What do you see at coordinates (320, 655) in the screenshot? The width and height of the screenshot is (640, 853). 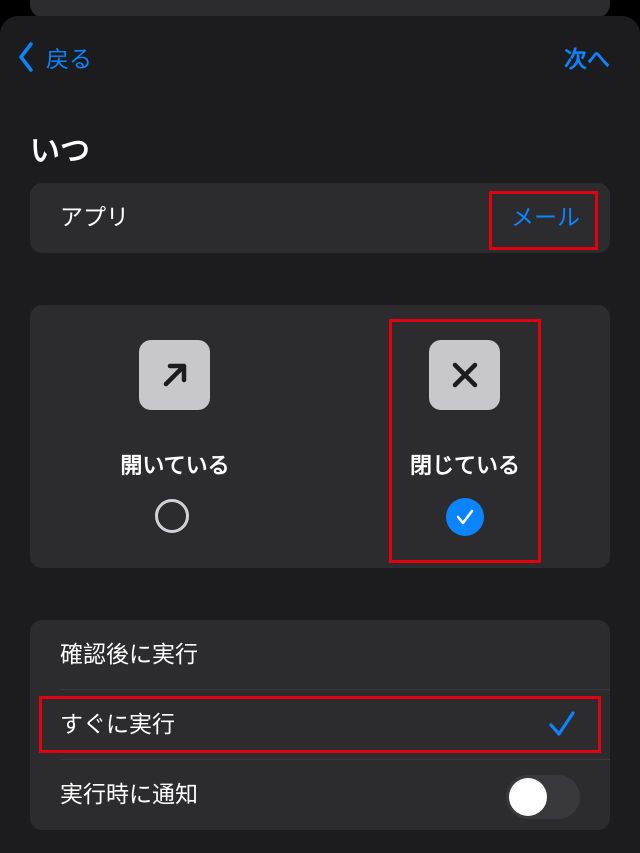 I see `run-option-confirm: 確認後に実行` at bounding box center [320, 655].